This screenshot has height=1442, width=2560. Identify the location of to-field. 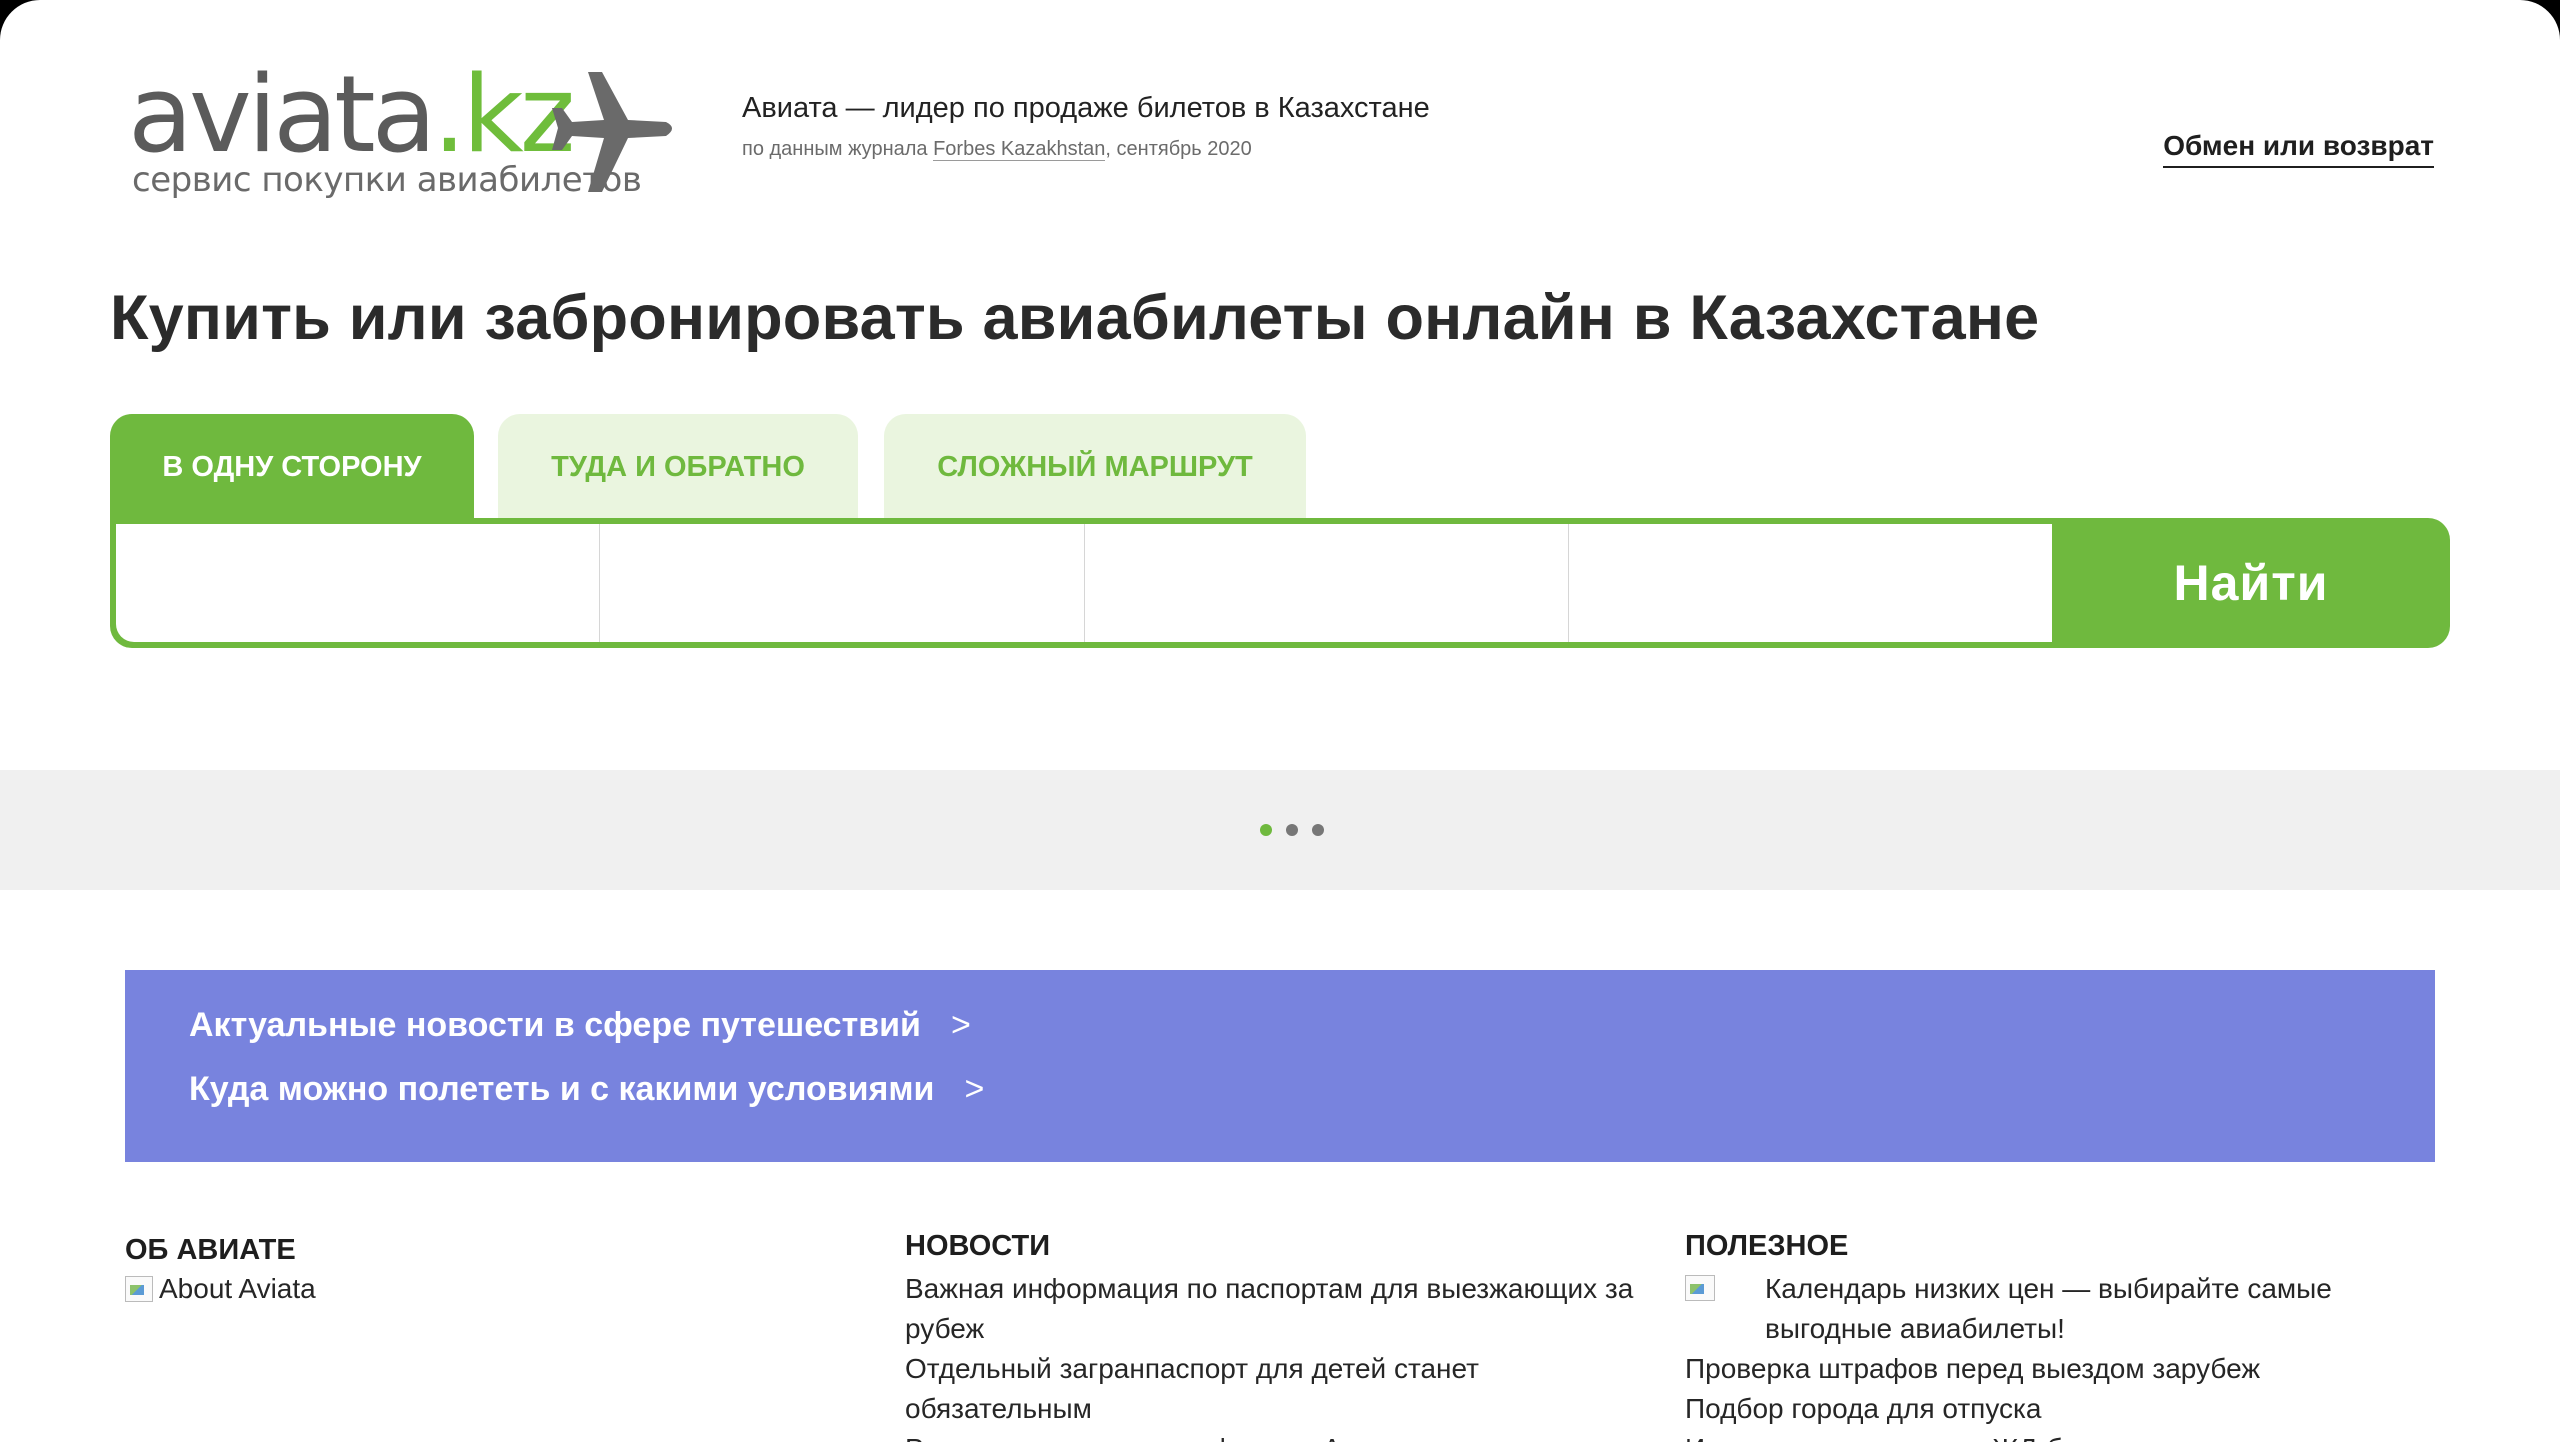
(842, 583).